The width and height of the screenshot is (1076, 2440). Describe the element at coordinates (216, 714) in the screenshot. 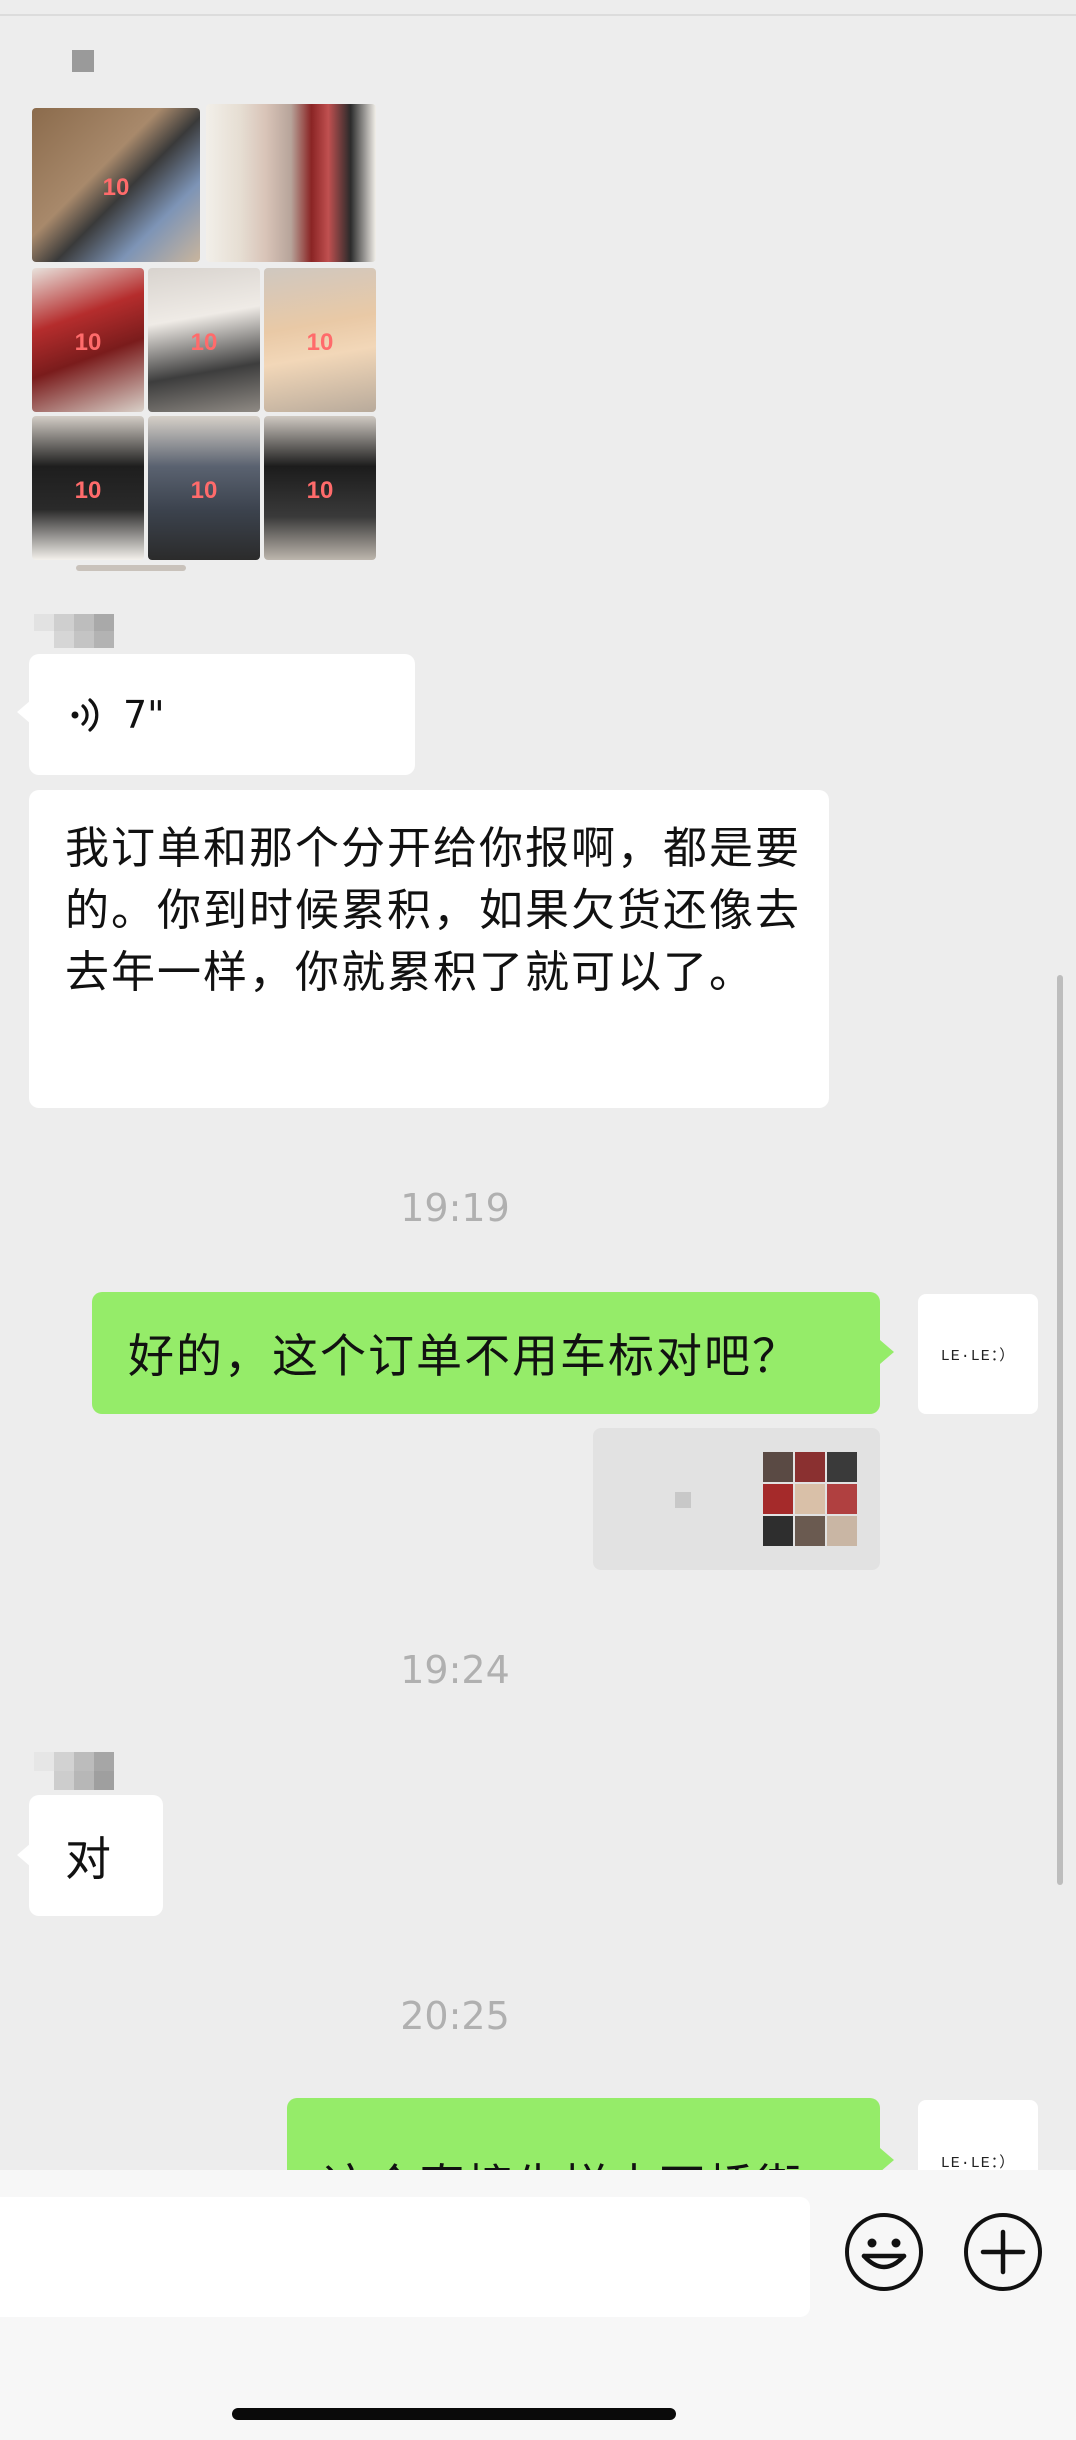

I see `voice-message-bubble: 7"` at that location.